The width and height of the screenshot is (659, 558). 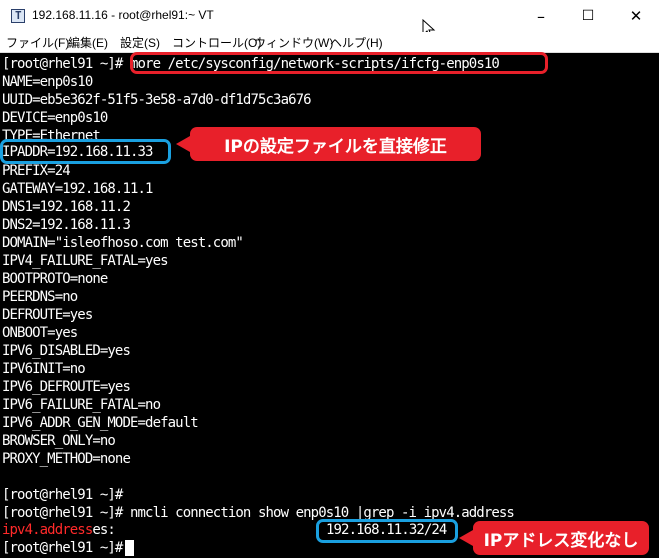 I want to click on terminal-line: IPV6_ADDR_GEN_MODE=default, so click(x=100, y=423).